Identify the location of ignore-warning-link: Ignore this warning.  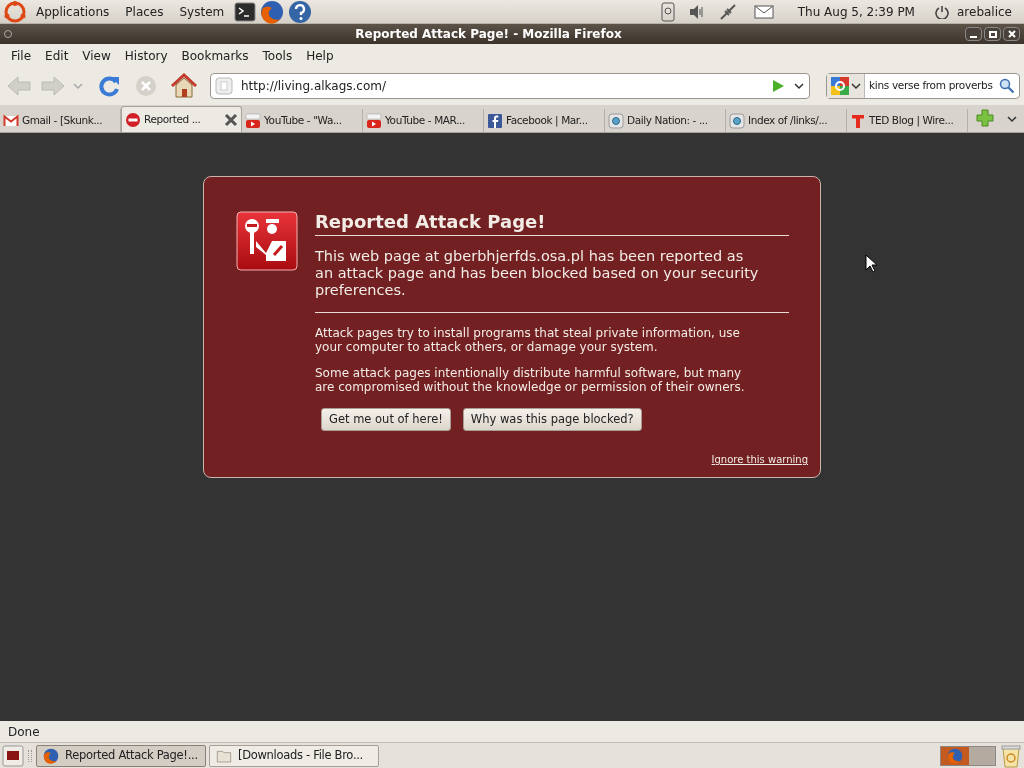
(759, 459).